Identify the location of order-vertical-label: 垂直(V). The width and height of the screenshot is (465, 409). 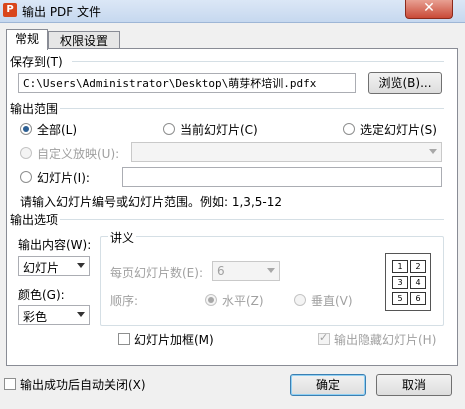
(332, 301).